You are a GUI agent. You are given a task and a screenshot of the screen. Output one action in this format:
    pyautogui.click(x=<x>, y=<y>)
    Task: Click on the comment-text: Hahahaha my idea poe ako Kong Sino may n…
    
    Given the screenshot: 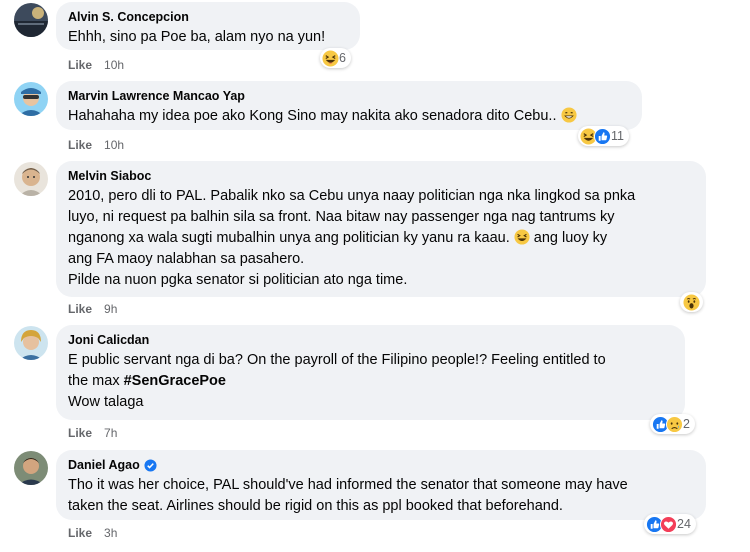 What is the action you would take?
    pyautogui.click(x=349, y=116)
    